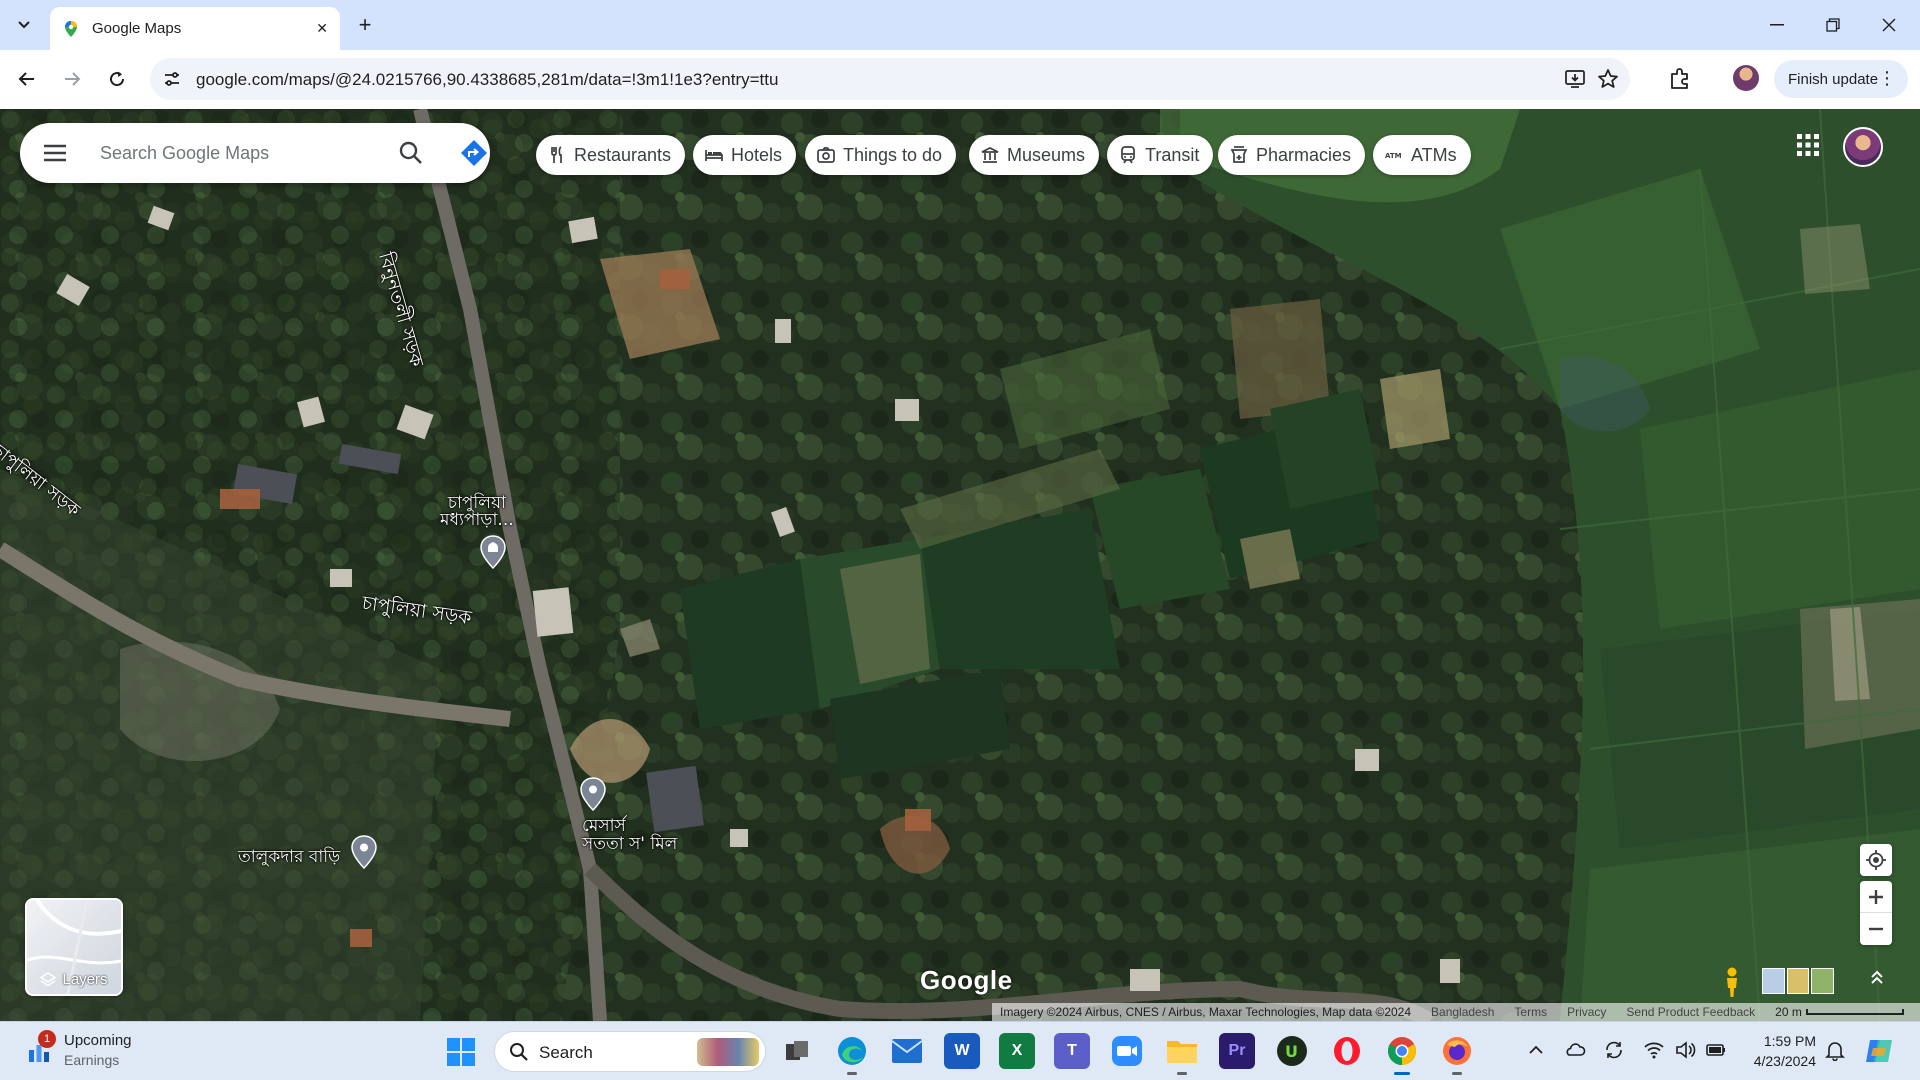 This screenshot has width=1920, height=1080. What do you see at coordinates (1575, 1050) in the screenshot?
I see `onedrive-cloud-icon` at bounding box center [1575, 1050].